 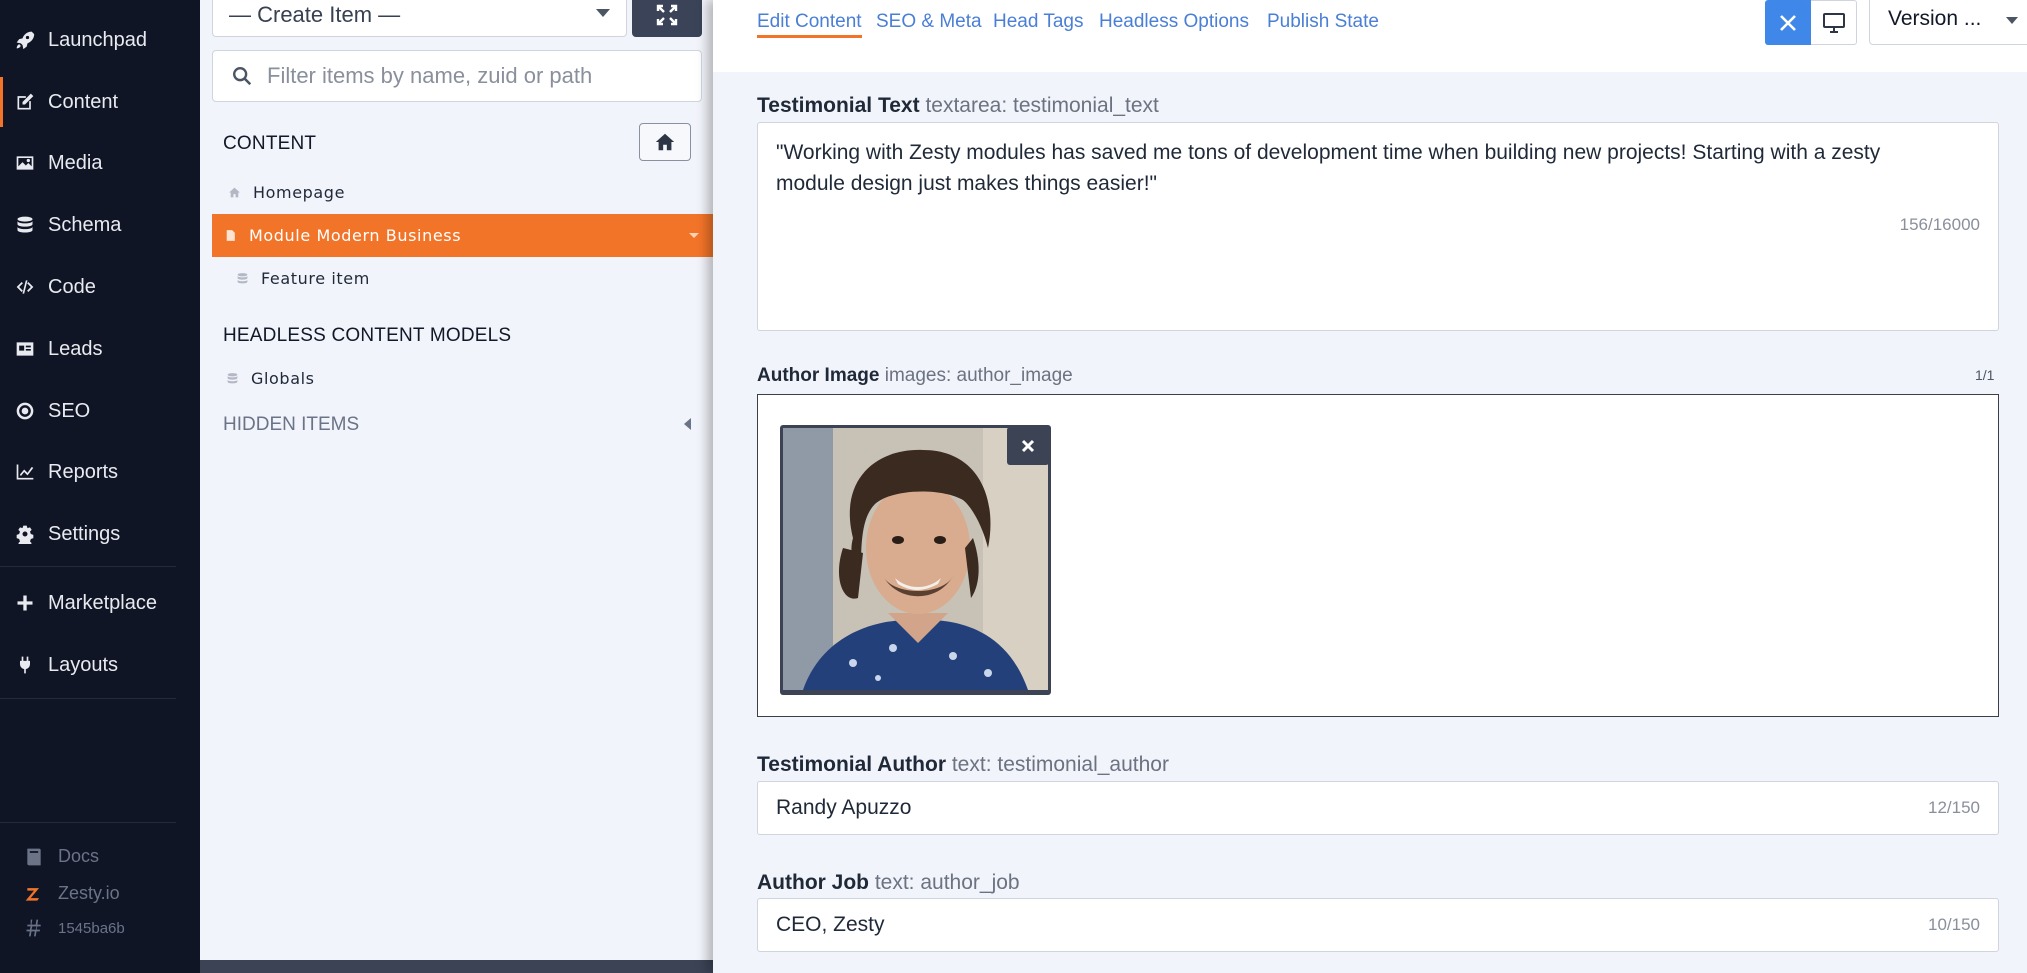 What do you see at coordinates (61, 856) in the screenshot?
I see `docs-link: Docs` at bounding box center [61, 856].